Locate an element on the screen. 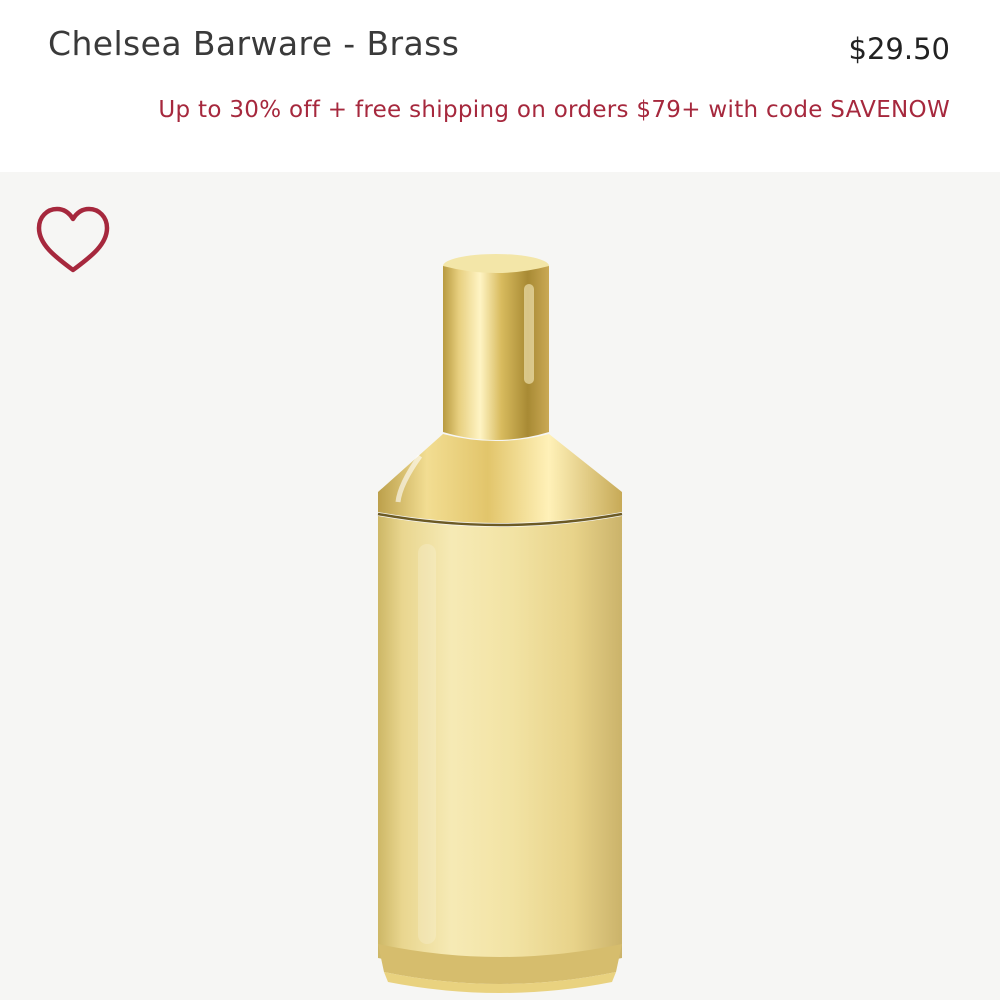 The height and width of the screenshot is (1000, 1000). product-price: $29.50 is located at coordinates (899, 49).